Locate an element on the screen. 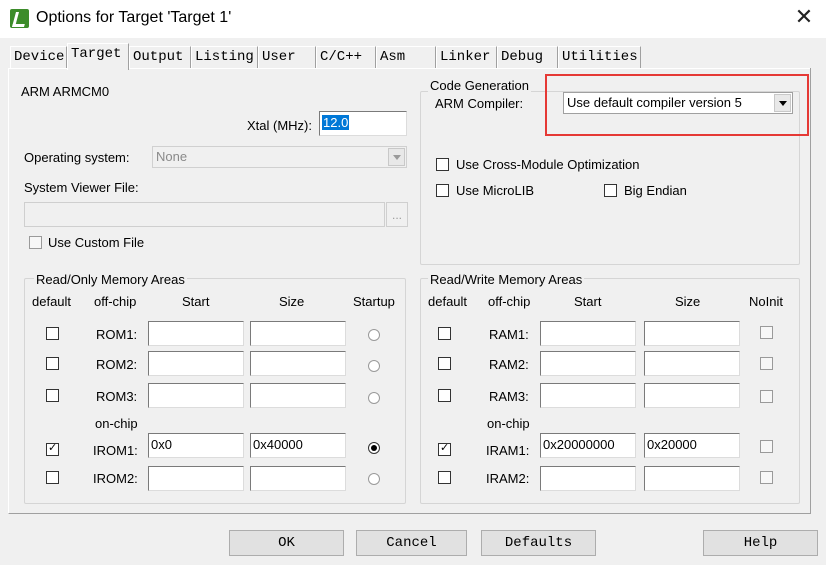 Image resolution: width=826 pixels, height=565 pixels. rom2-start-input is located at coordinates (196, 363).